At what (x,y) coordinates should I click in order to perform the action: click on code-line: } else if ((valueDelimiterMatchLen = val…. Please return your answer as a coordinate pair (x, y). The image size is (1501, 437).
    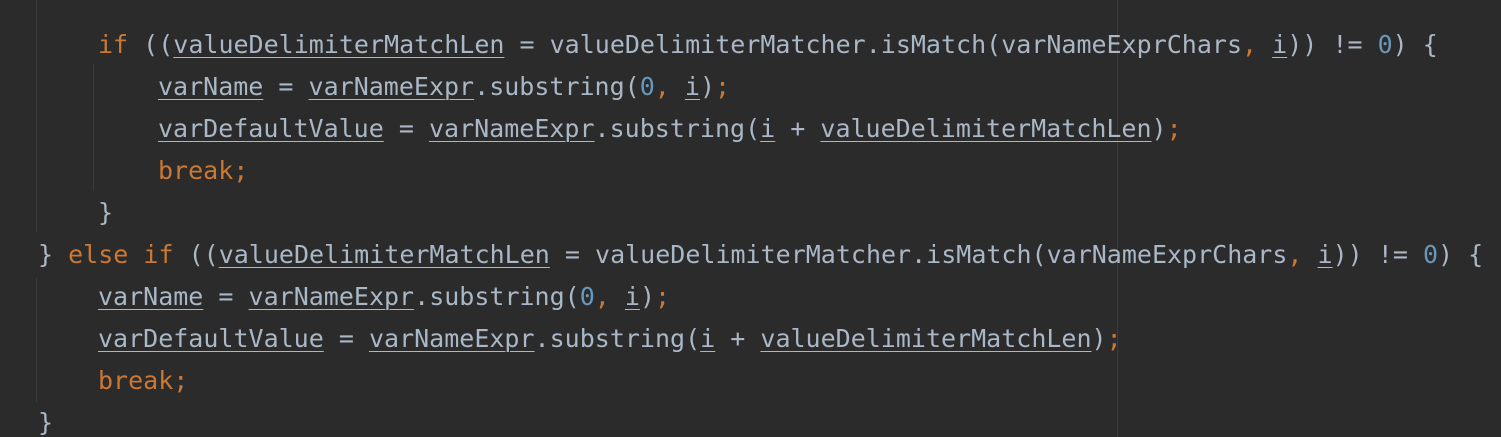
    Looking at the image, I should click on (760, 255).